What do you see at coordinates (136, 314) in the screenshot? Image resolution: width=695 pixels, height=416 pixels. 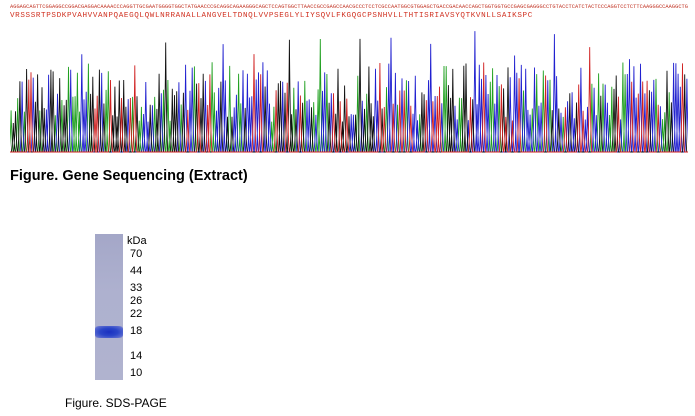 I see `marker-label: 22` at bounding box center [136, 314].